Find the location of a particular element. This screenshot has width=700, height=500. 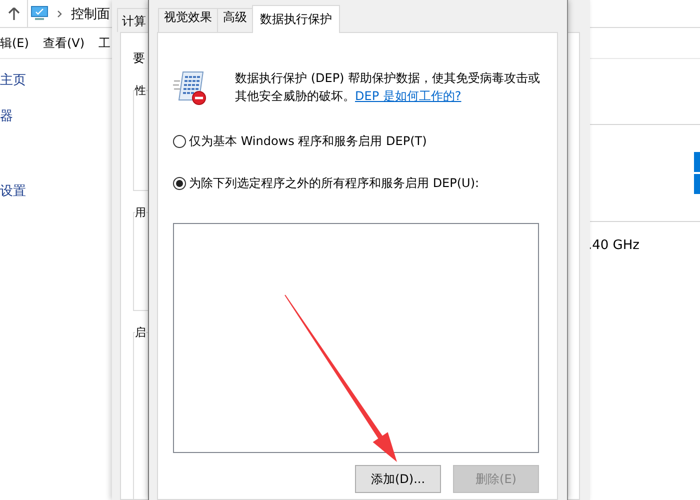

tab: 数据执行保护 is located at coordinates (296, 19).